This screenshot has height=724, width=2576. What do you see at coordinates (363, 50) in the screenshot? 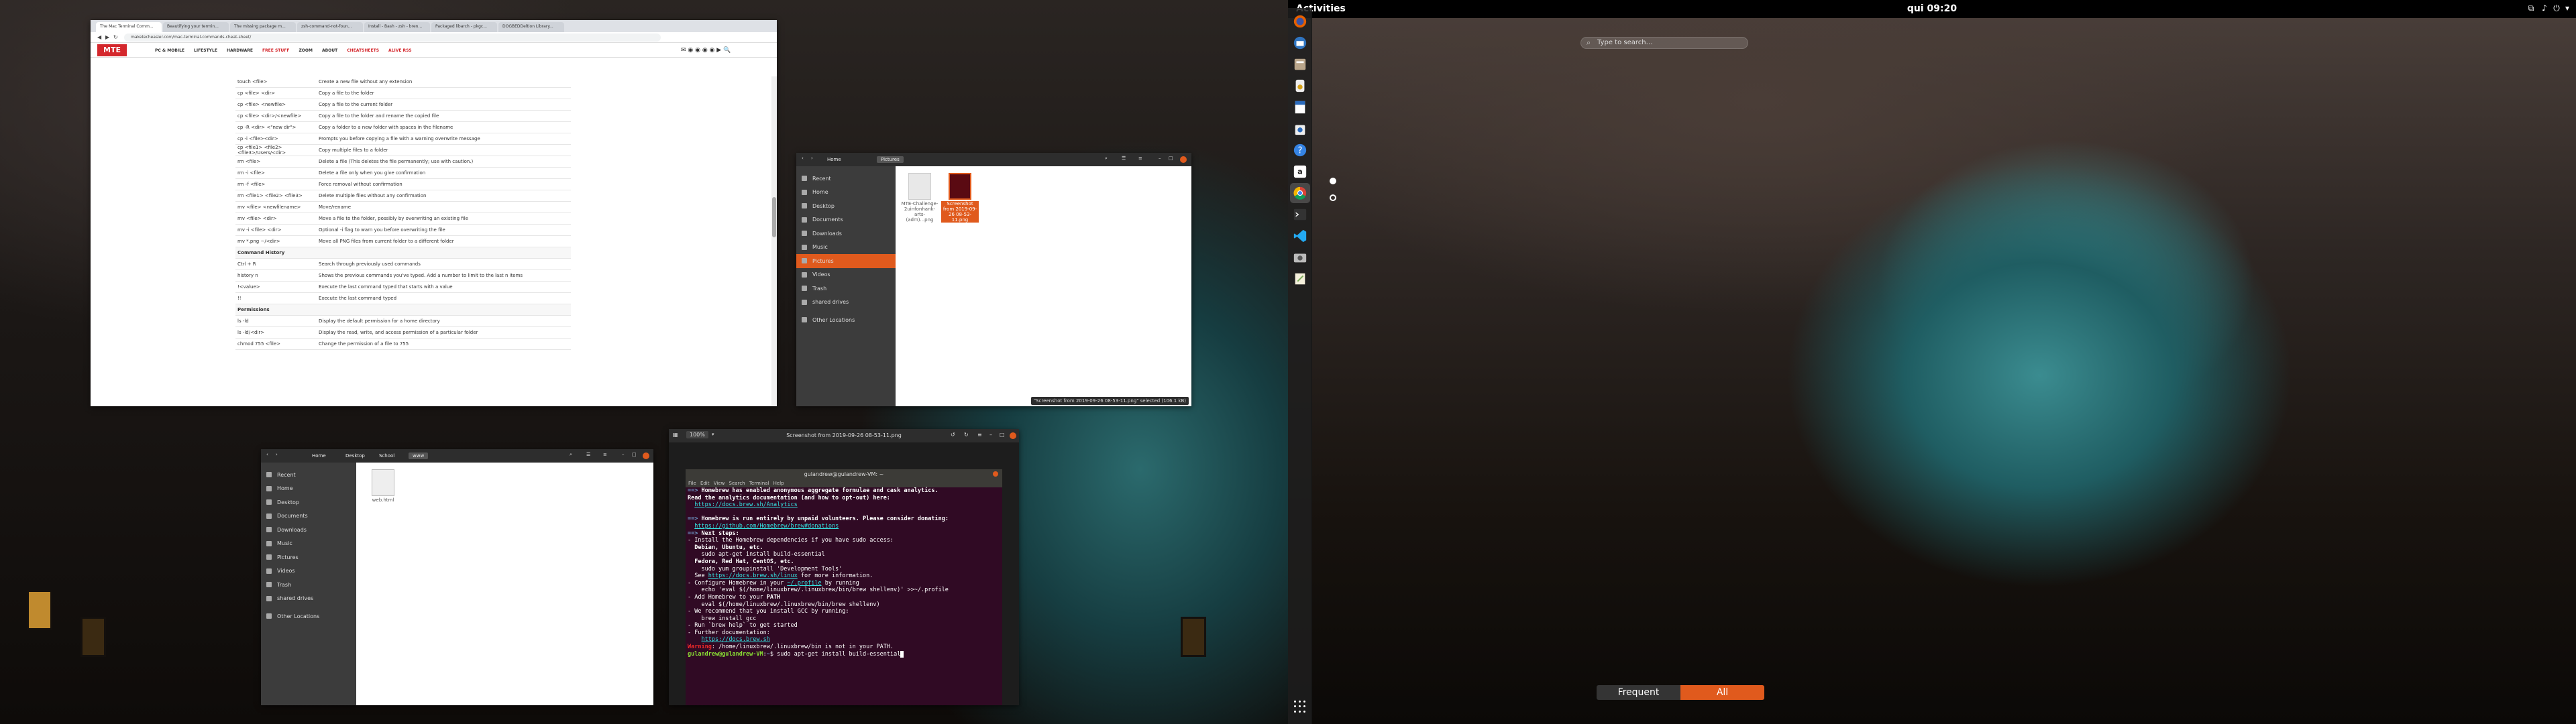
I see `site-nav-item: CHEATSHEETS` at bounding box center [363, 50].